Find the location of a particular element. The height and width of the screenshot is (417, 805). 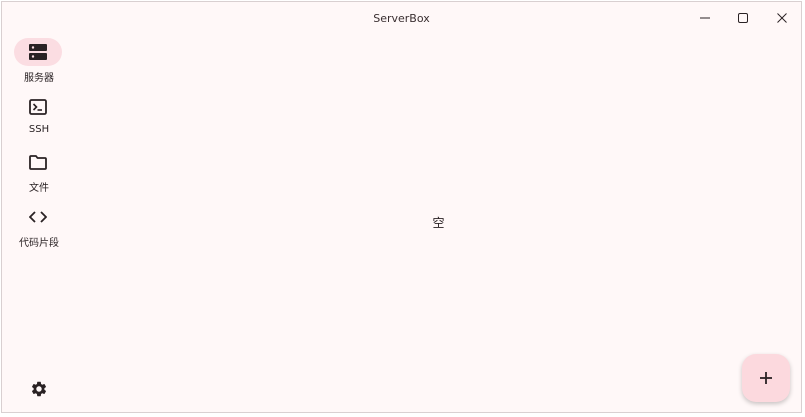

plus-icon is located at coordinates (766, 378).